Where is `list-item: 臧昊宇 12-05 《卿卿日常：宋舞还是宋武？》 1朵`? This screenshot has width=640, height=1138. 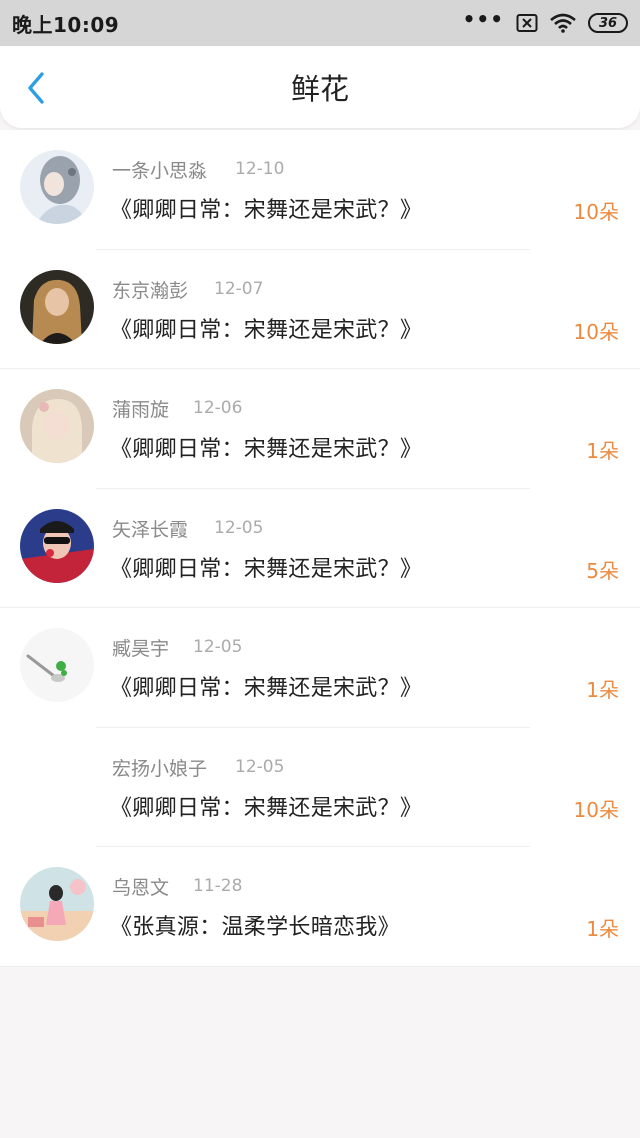 list-item: 臧昊宇 12-05 《卿卿日常：宋舞还是宋武？》 1朵 is located at coordinates (320, 668).